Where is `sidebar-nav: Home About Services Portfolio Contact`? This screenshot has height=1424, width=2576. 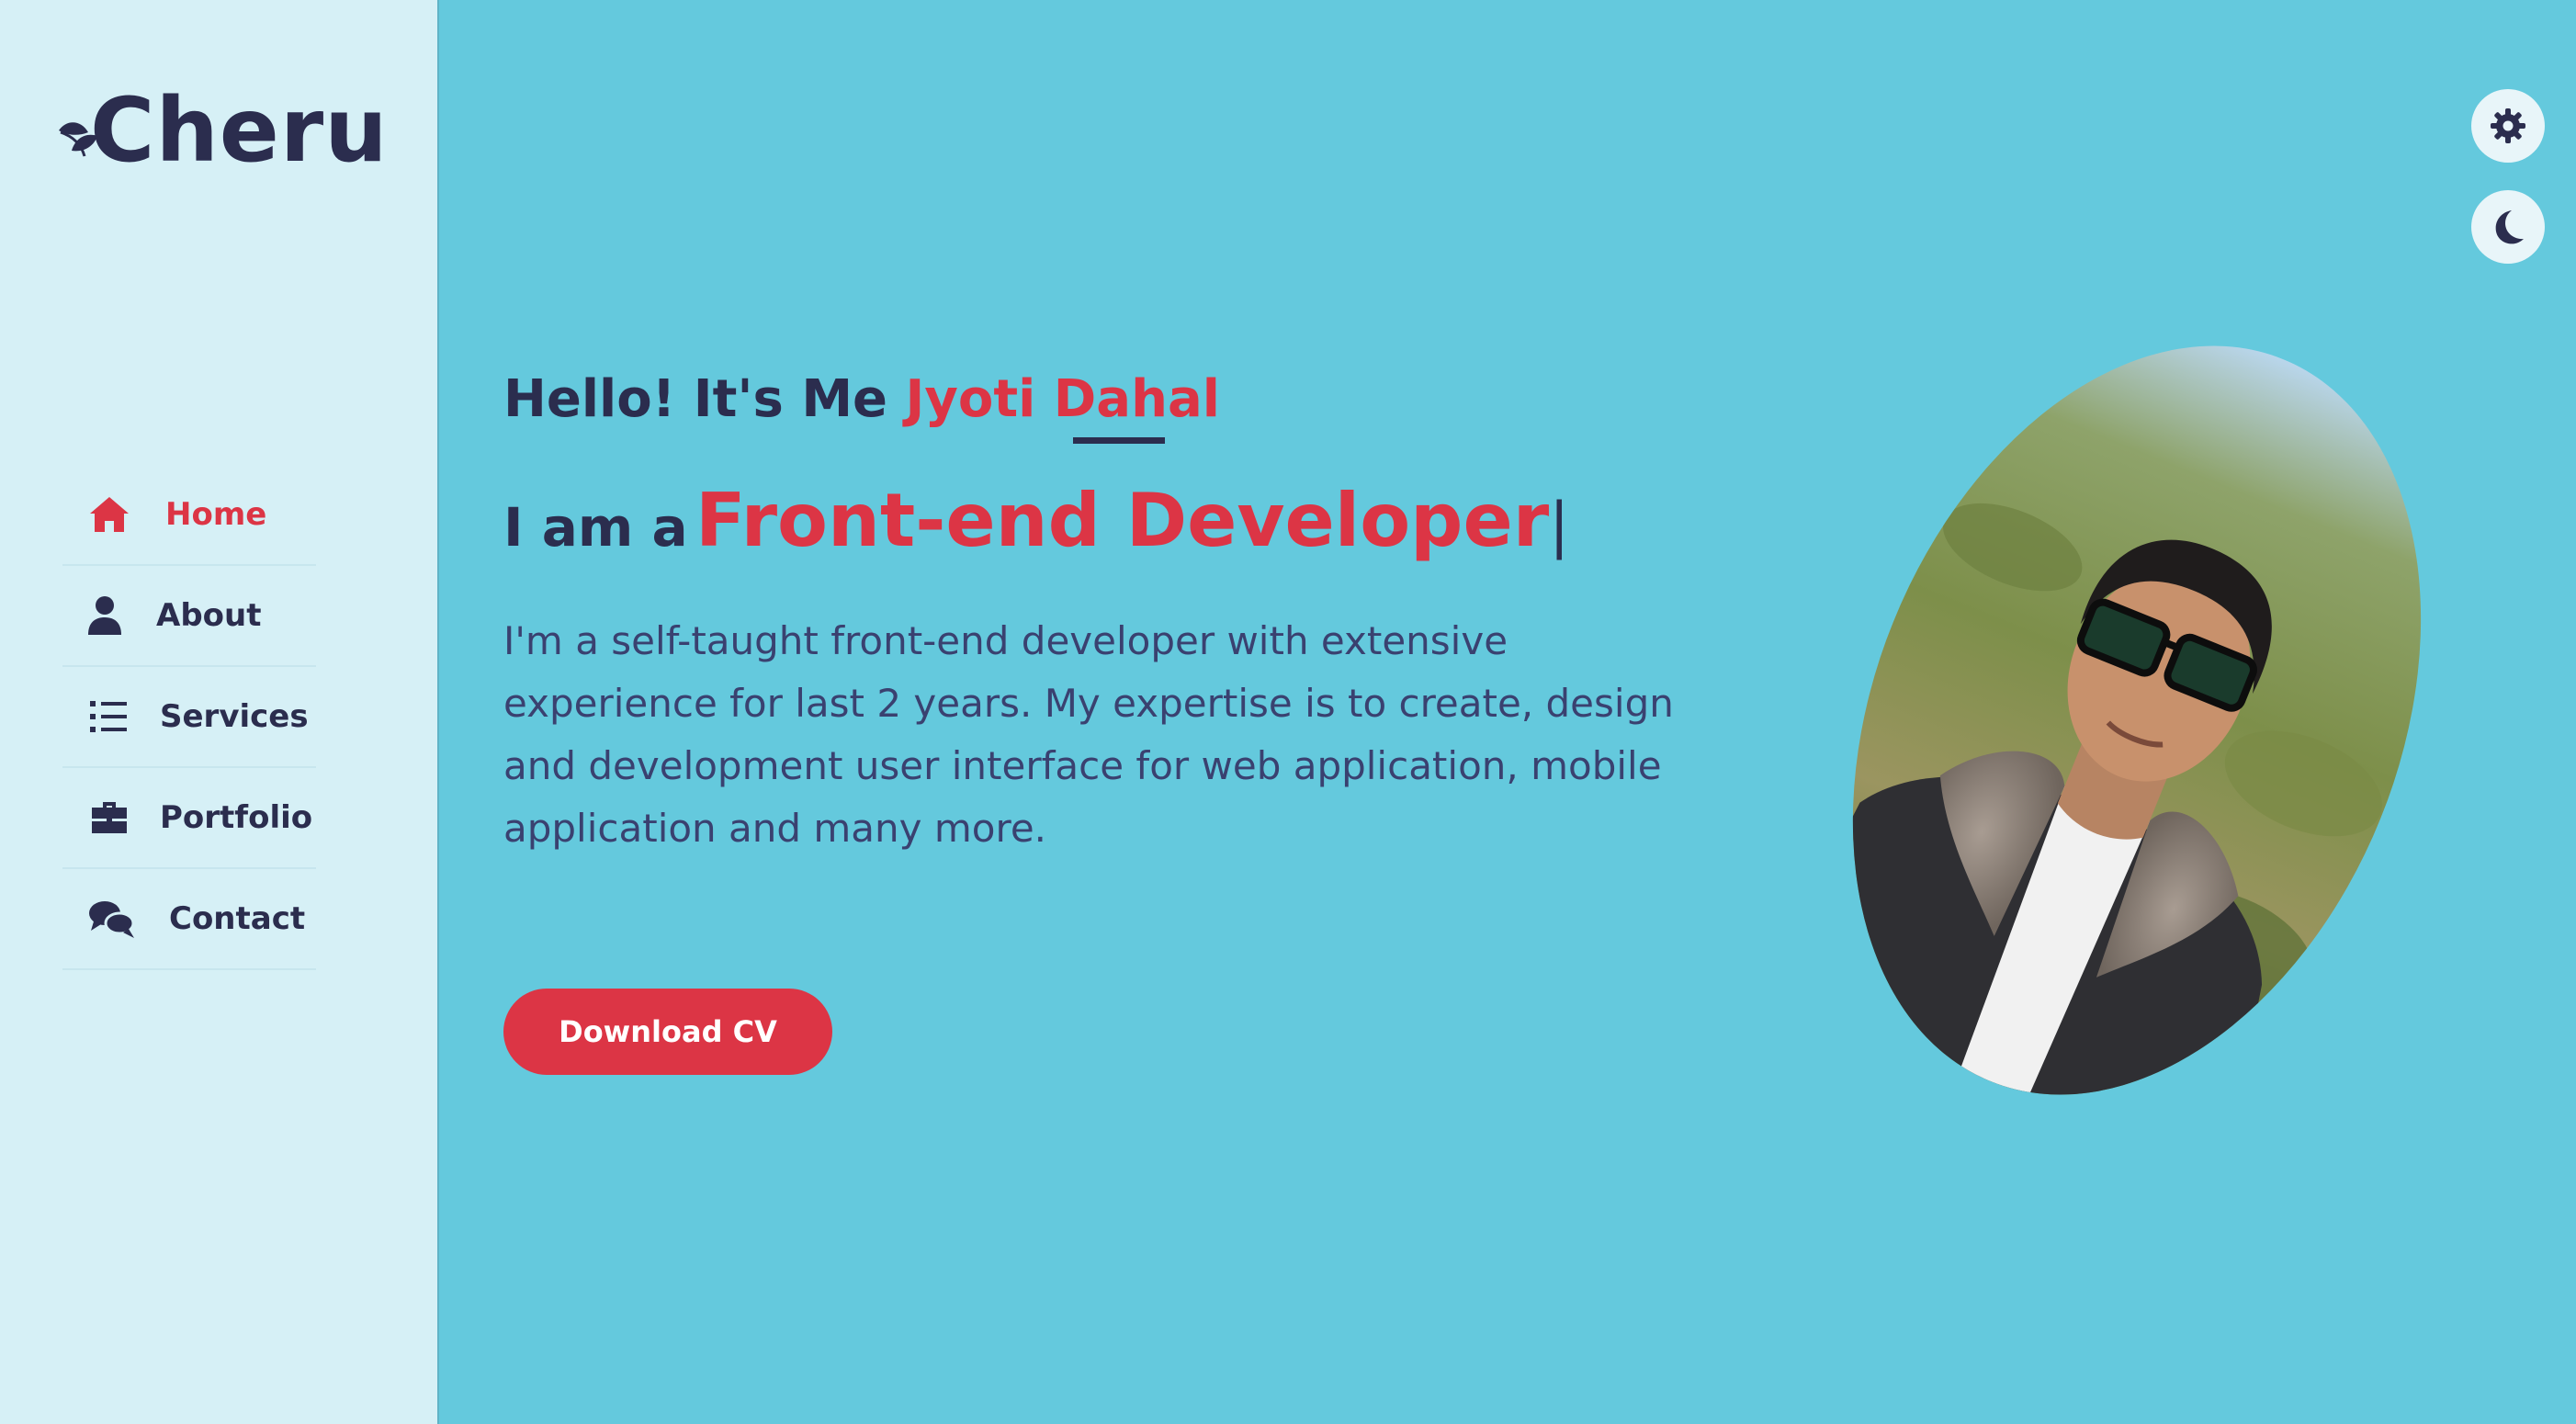 sidebar-nav: Home About Services Portfolio Contact is located at coordinates (189, 718).